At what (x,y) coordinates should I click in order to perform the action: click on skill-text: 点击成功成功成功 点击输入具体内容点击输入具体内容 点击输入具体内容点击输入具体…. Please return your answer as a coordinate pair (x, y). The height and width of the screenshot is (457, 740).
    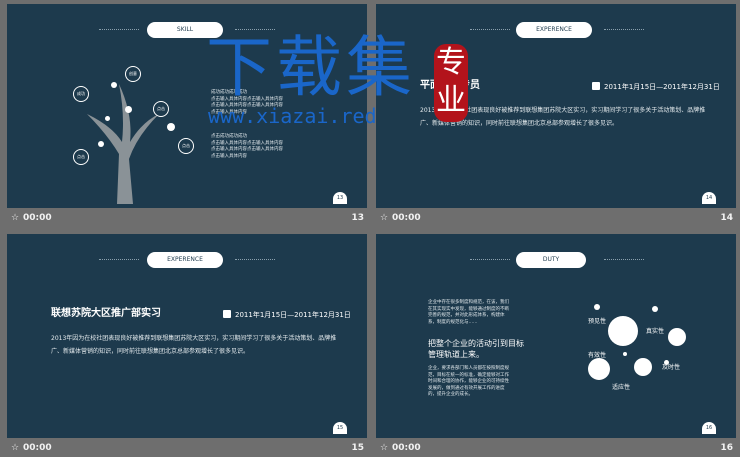
    Looking at the image, I should click on (247, 146).